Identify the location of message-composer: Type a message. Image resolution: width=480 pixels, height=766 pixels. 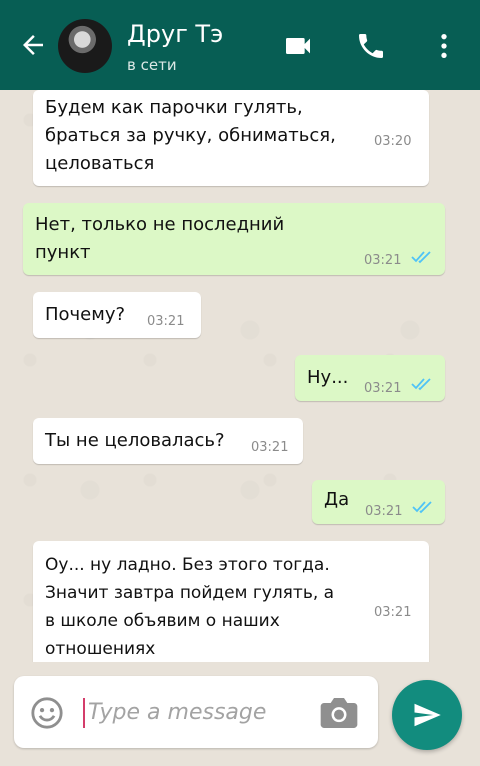
(196, 712).